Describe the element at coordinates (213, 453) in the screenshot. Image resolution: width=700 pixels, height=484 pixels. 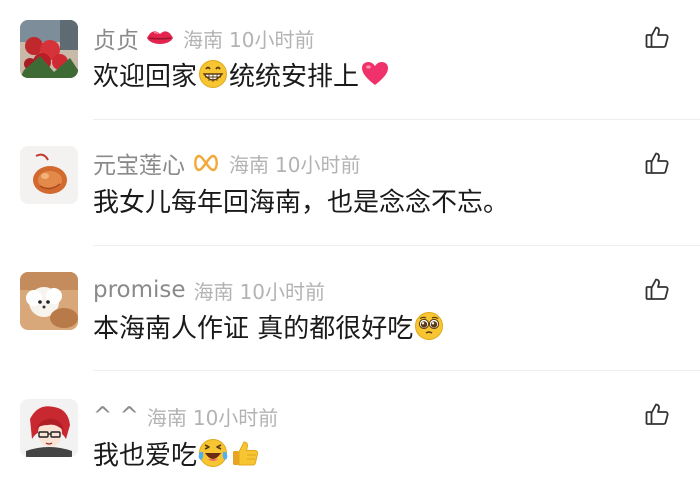
I see `laughing-tears-face-icon` at that location.